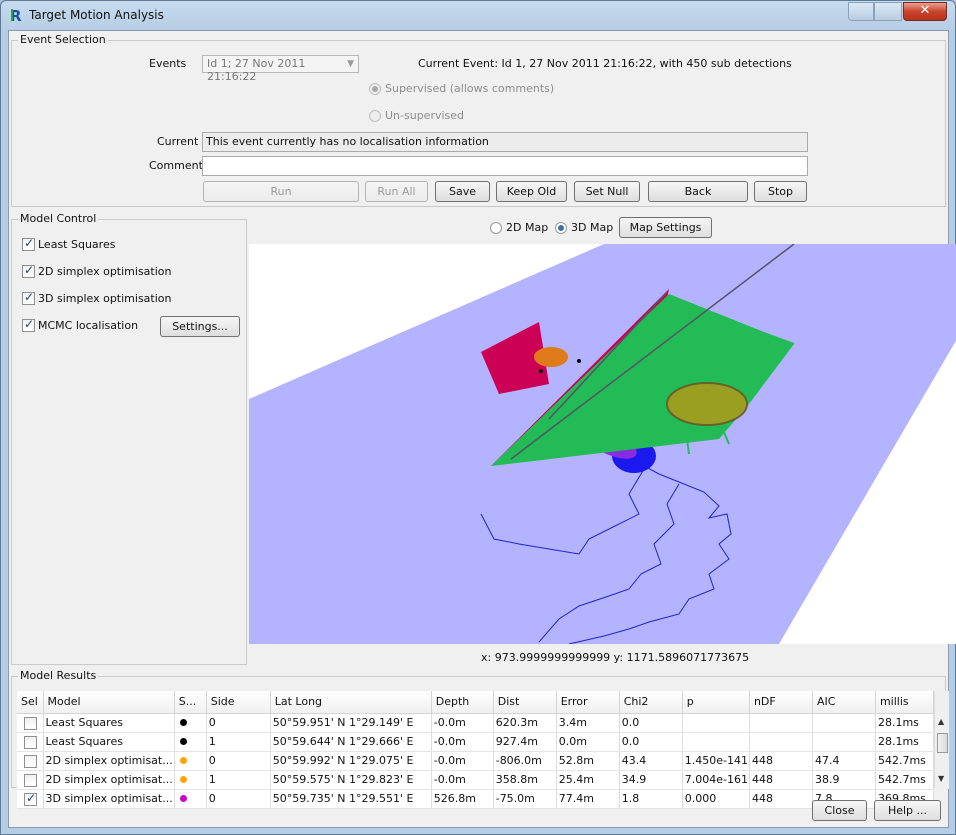  I want to click on cell-aic, so click(844, 723).